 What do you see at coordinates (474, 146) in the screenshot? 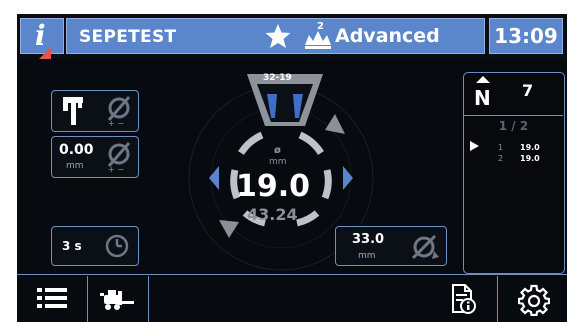
I see `play-arrow-icon` at bounding box center [474, 146].